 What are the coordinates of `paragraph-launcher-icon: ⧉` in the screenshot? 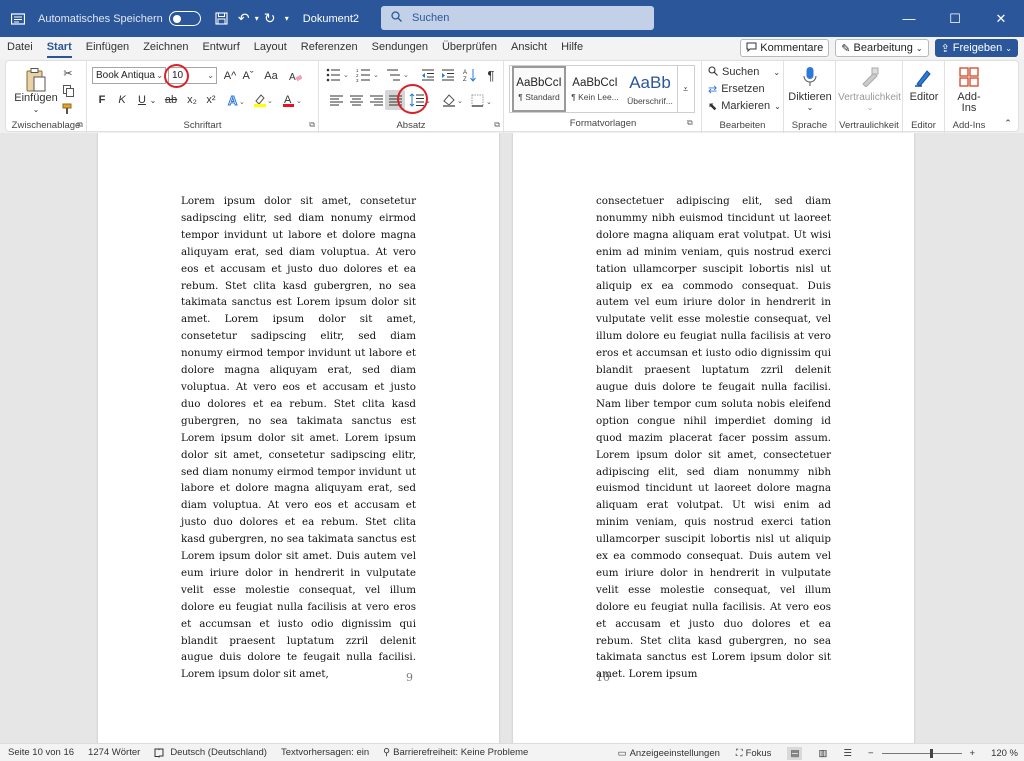 It's located at (497, 125).